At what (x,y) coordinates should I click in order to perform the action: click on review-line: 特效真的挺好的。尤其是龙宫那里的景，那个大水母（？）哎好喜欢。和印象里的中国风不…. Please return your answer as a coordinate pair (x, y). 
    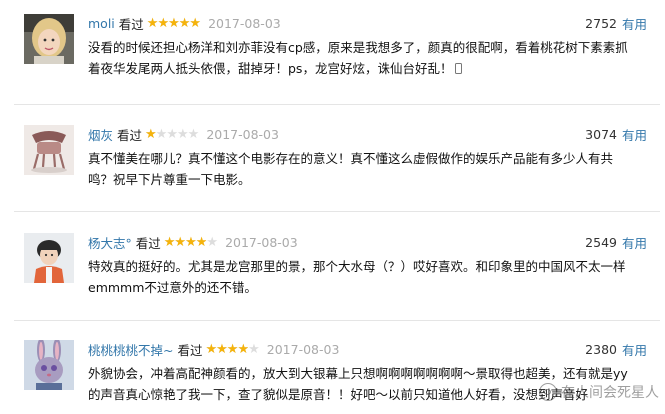
    Looking at the image, I should click on (357, 266).